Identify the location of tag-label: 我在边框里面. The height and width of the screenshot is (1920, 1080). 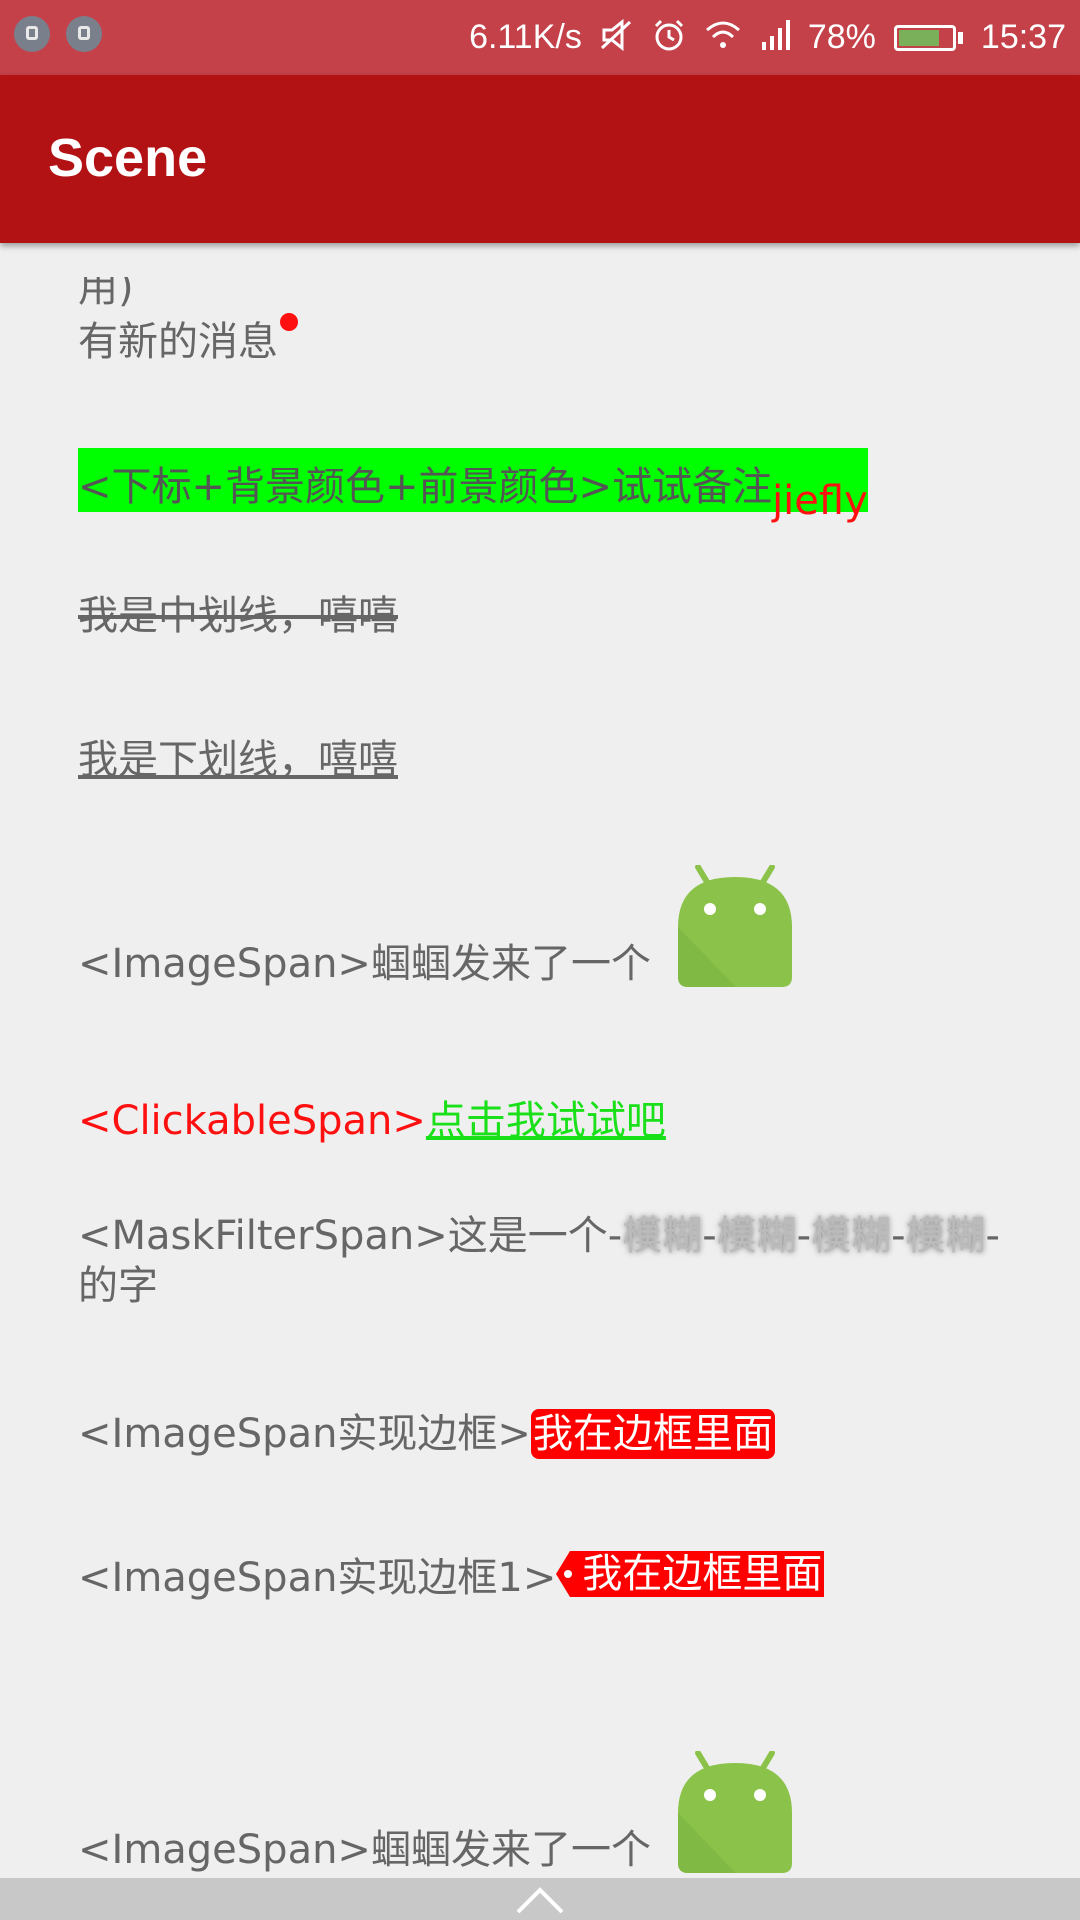
(690, 1574).